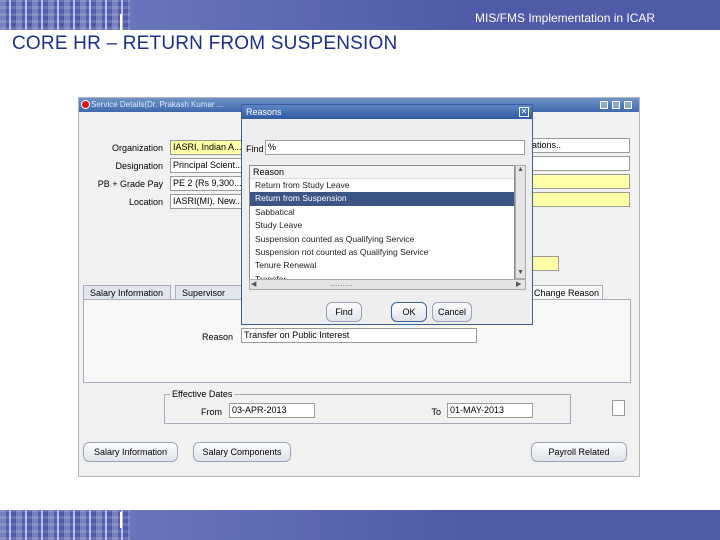 The image size is (720, 540). What do you see at coordinates (579, 452) in the screenshot?
I see `payroll-related-button: Payroll Related` at bounding box center [579, 452].